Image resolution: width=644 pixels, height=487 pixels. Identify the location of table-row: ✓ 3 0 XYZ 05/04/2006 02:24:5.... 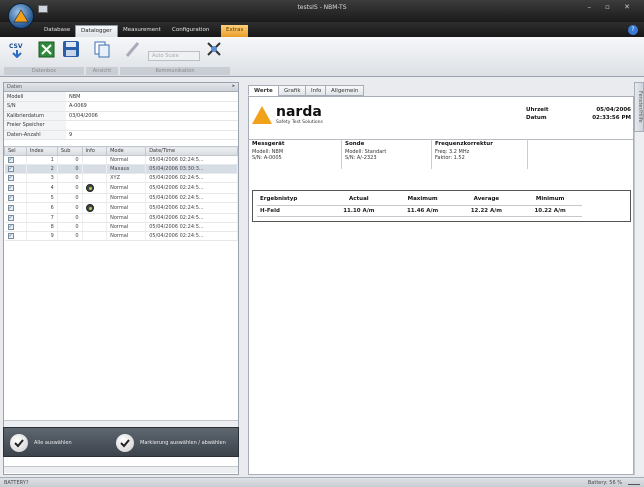
(121, 178).